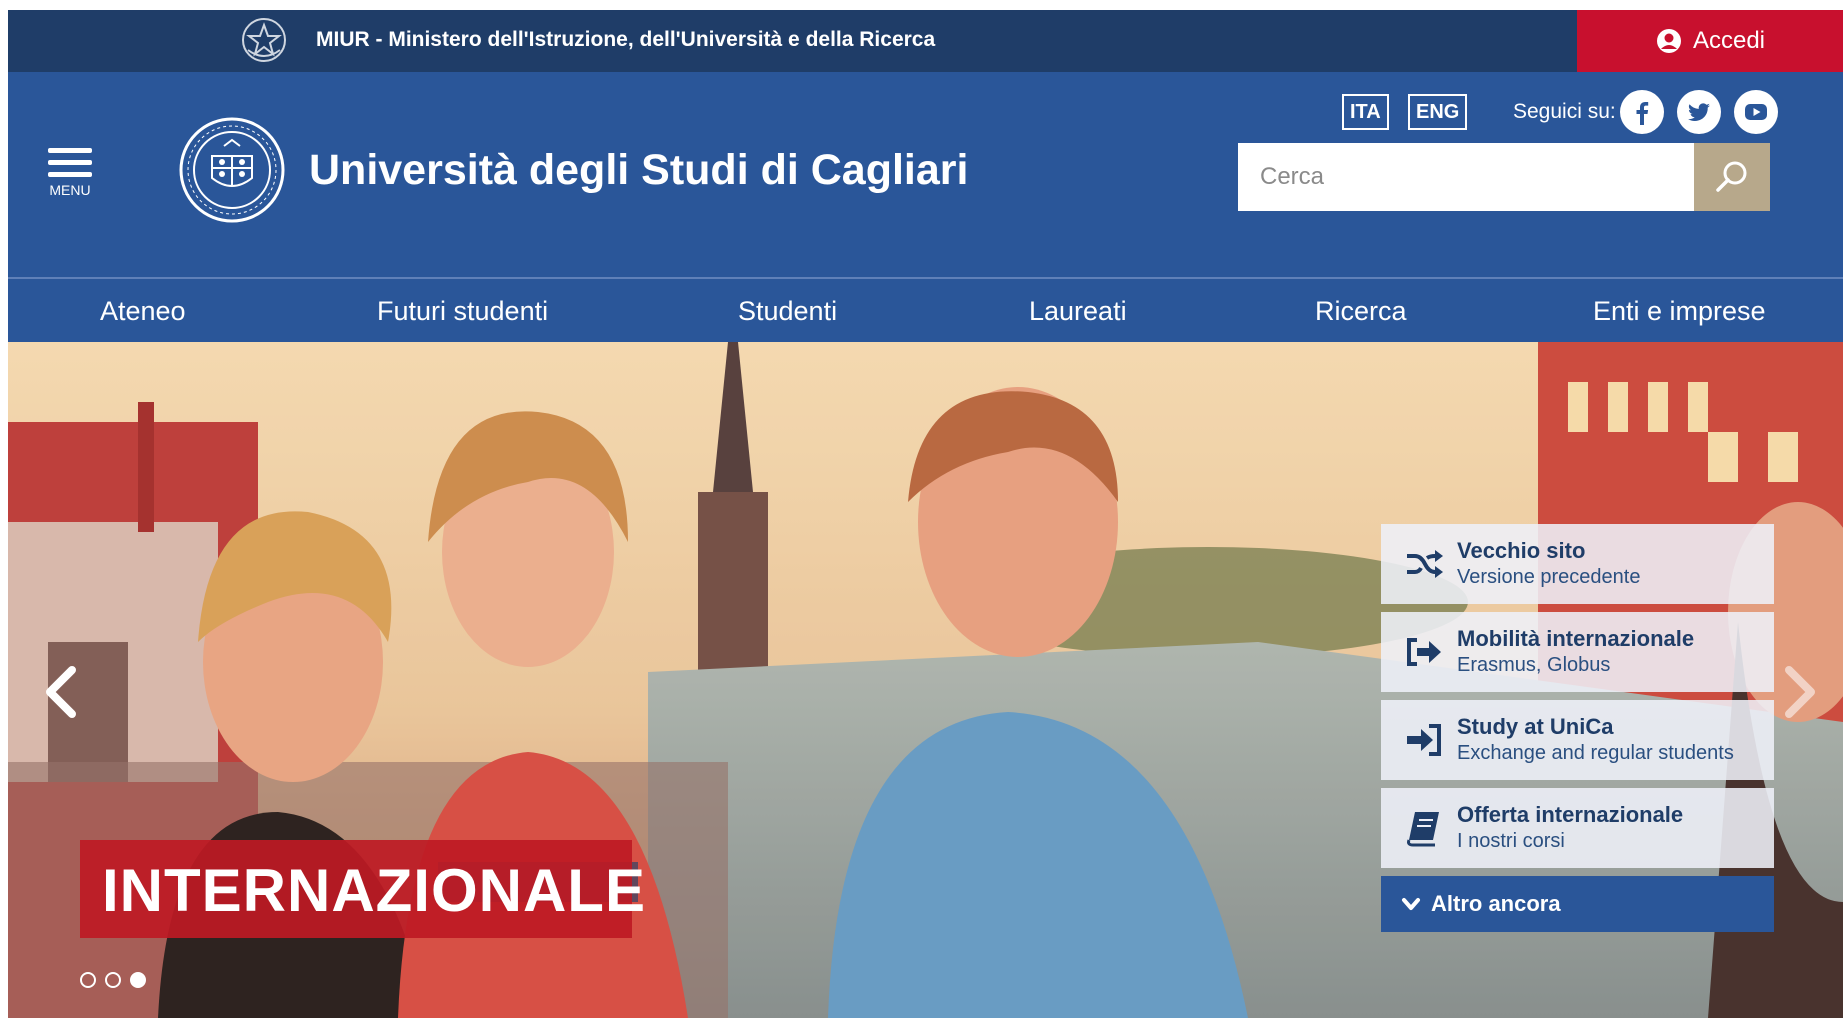  What do you see at coordinates (264, 40) in the screenshot?
I see `republic-emblem-icon` at bounding box center [264, 40].